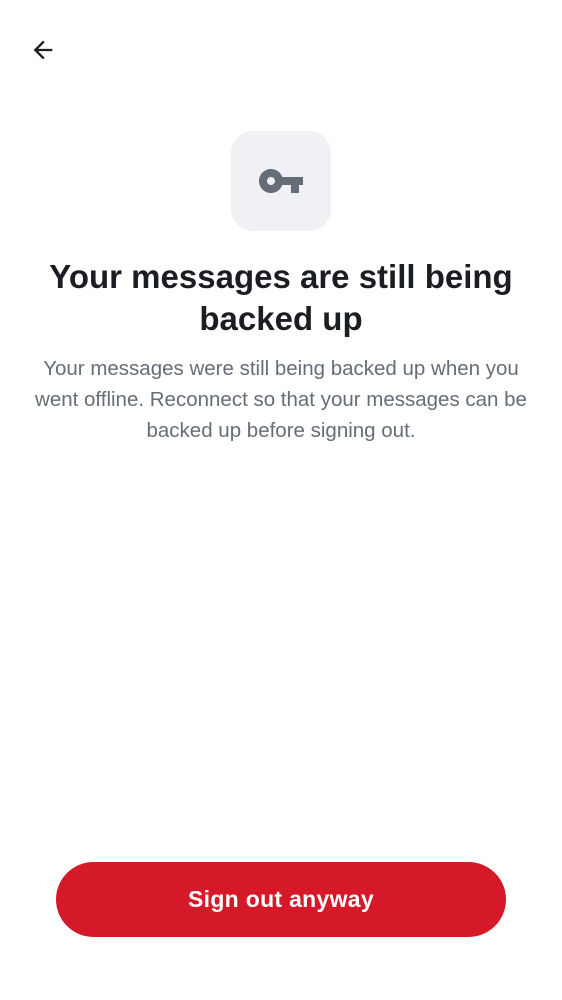  I want to click on key-illustration, so click(281, 181).